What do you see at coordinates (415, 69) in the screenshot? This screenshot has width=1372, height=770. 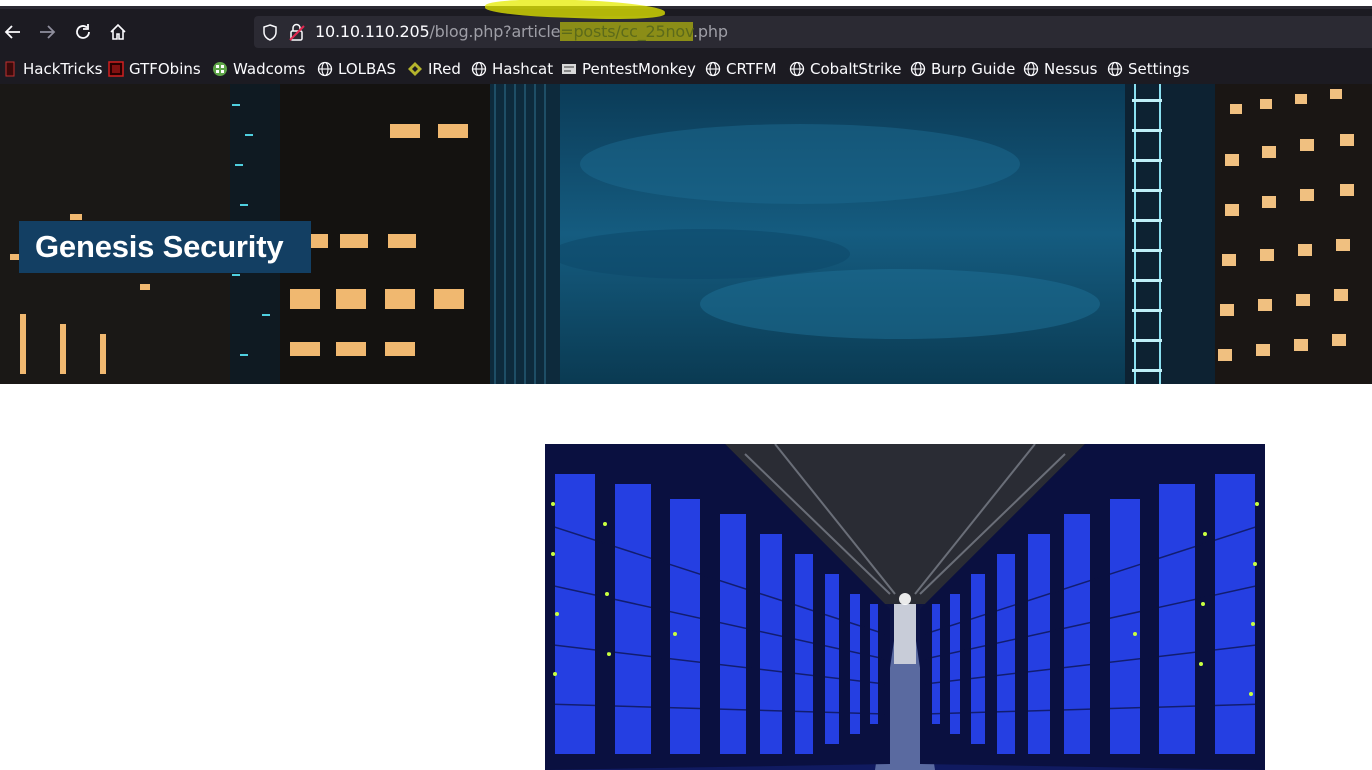 I see `ired-icon` at bounding box center [415, 69].